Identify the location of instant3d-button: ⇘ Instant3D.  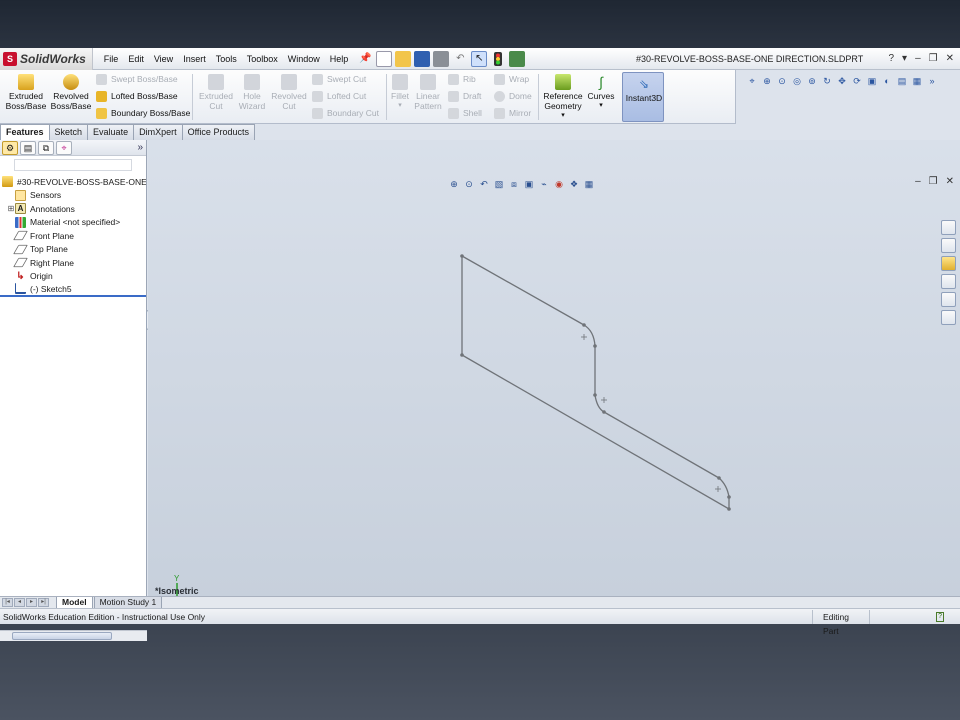
(643, 97).